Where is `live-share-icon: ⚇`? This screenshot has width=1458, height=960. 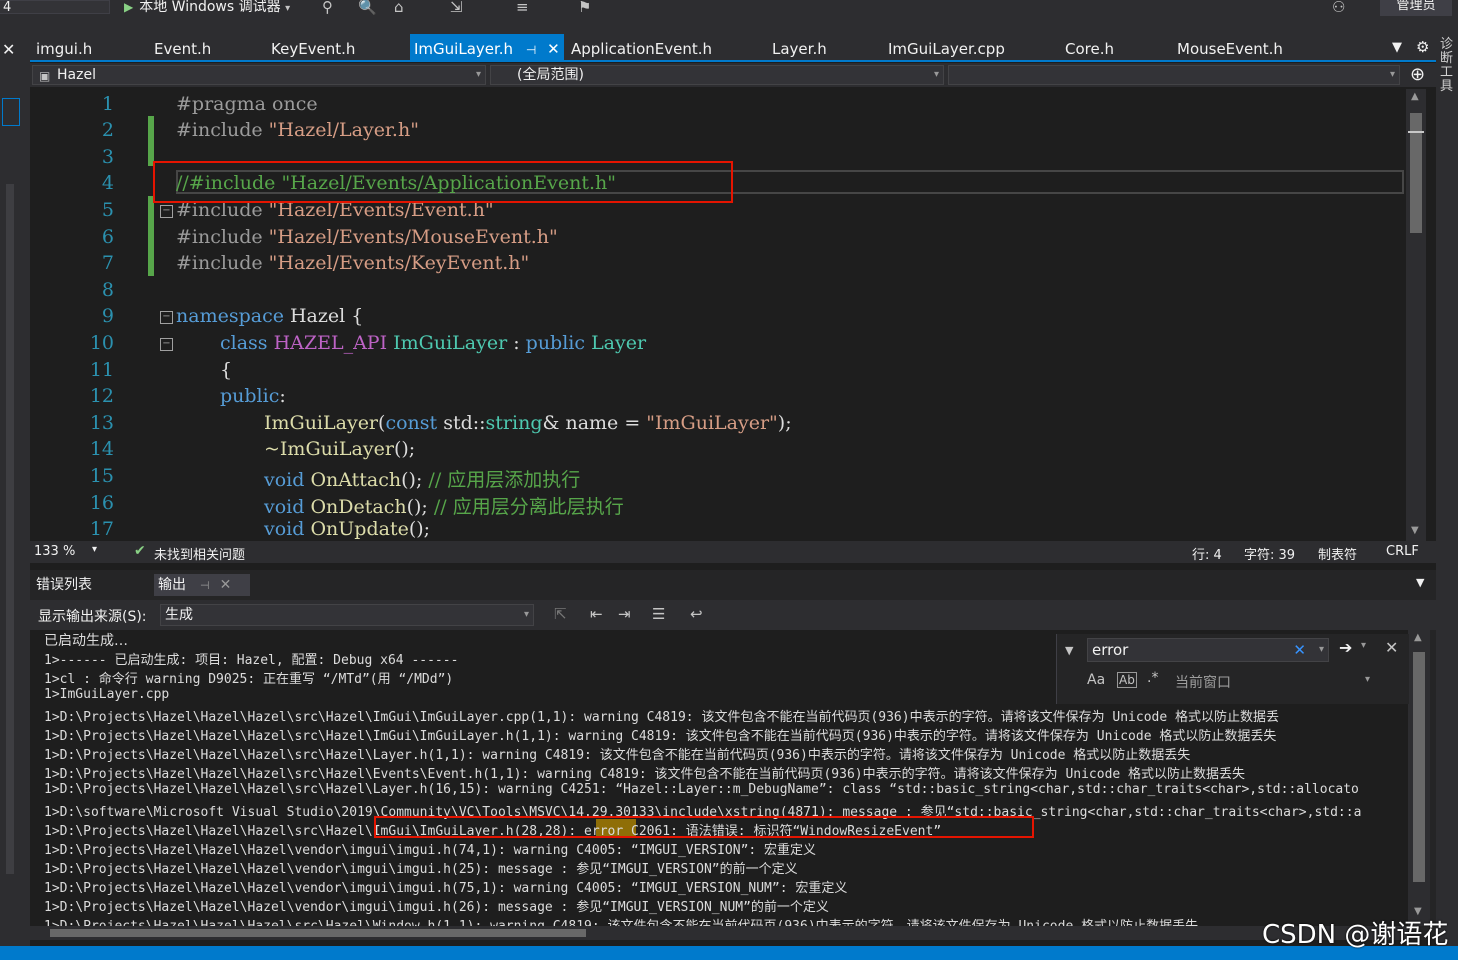 live-share-icon: ⚇ is located at coordinates (1338, 8).